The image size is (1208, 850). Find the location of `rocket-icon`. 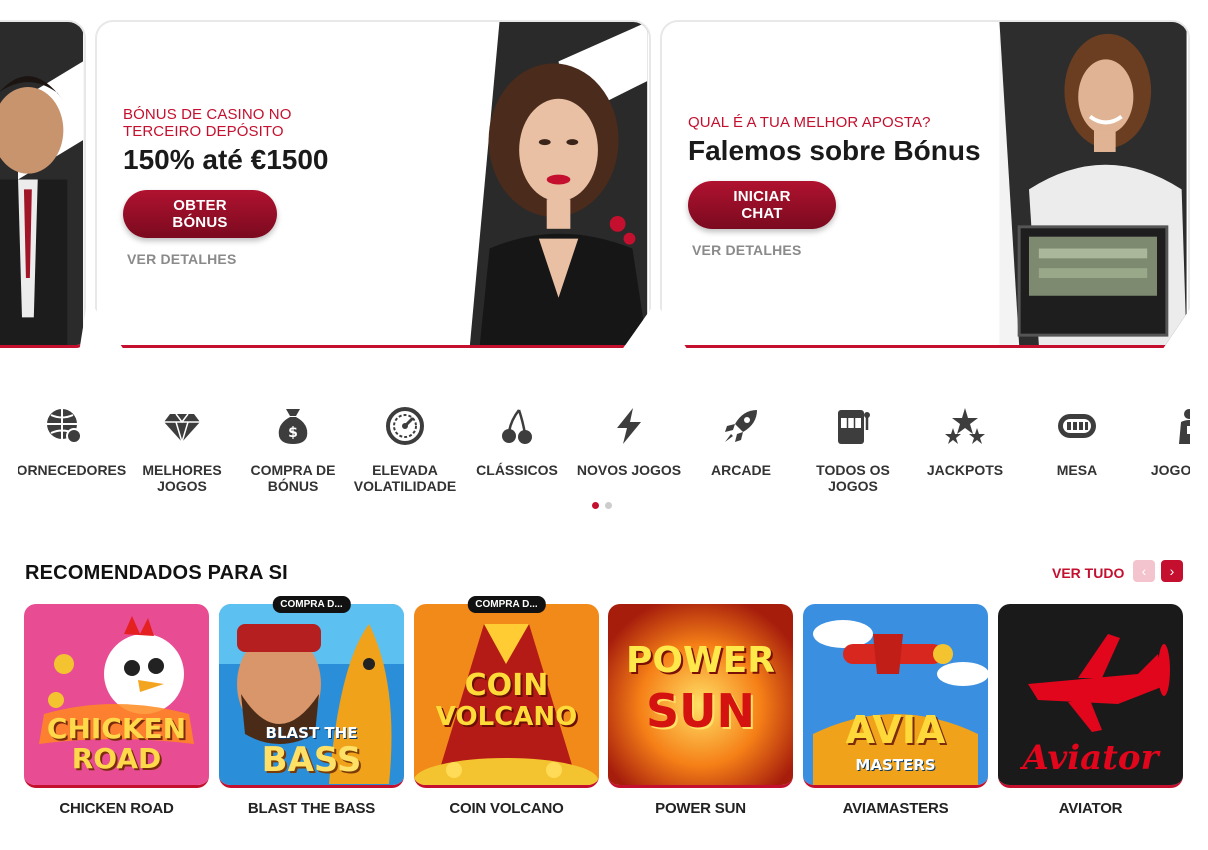

rocket-icon is located at coordinates (741, 426).